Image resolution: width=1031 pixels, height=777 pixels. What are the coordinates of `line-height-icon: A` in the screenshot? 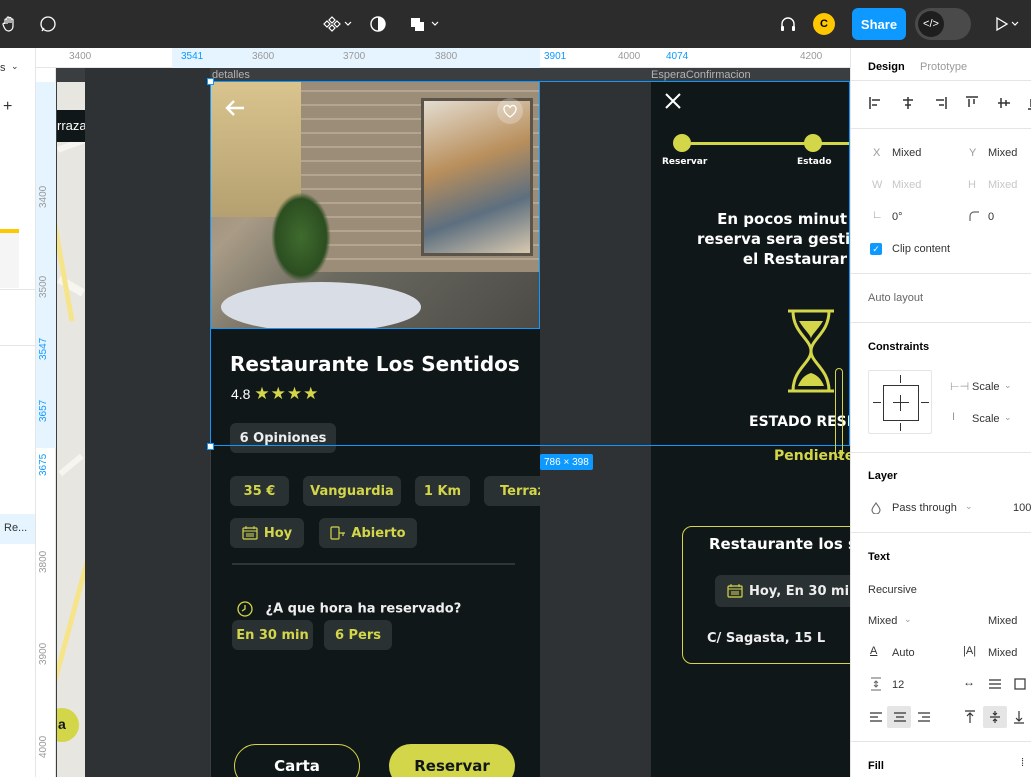 It's located at (874, 651).